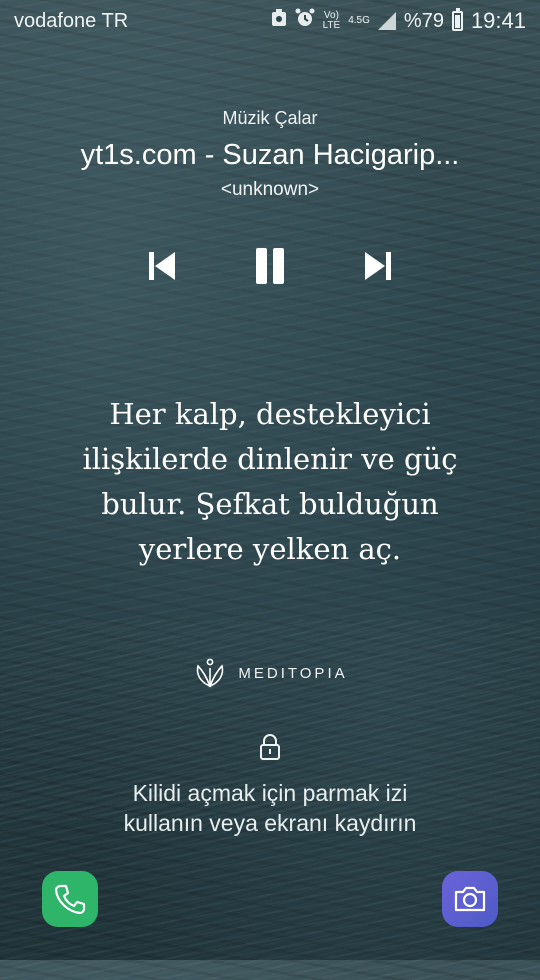 The image size is (540, 980). I want to click on clock: 19:41, so click(498, 20).